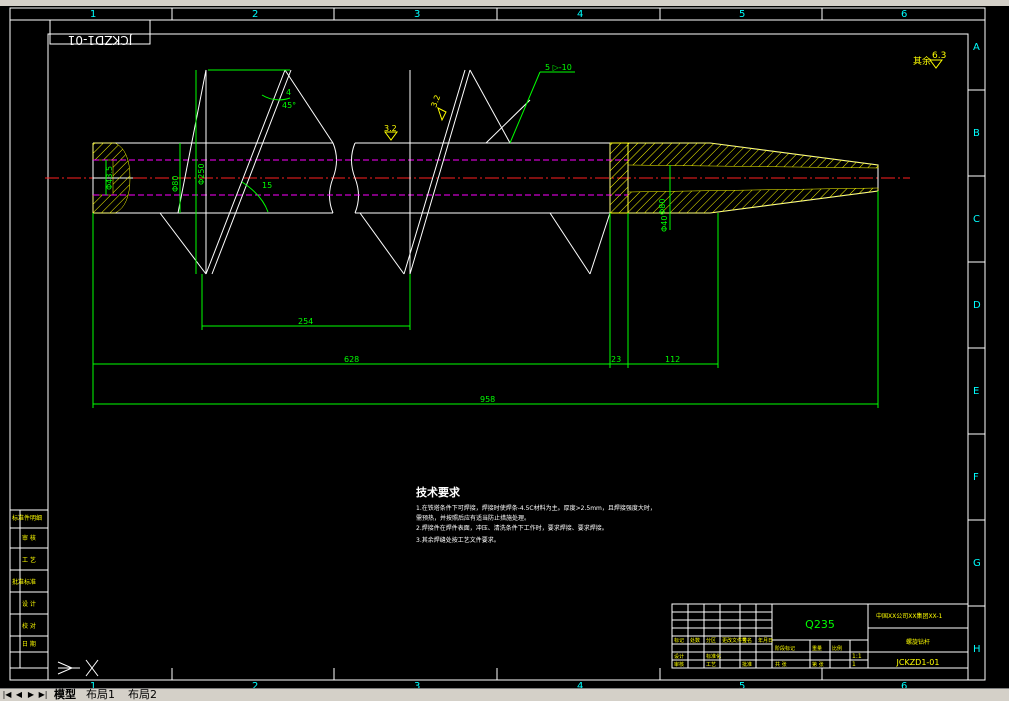  I want to click on left-label-5: 校 对, so click(29, 626).